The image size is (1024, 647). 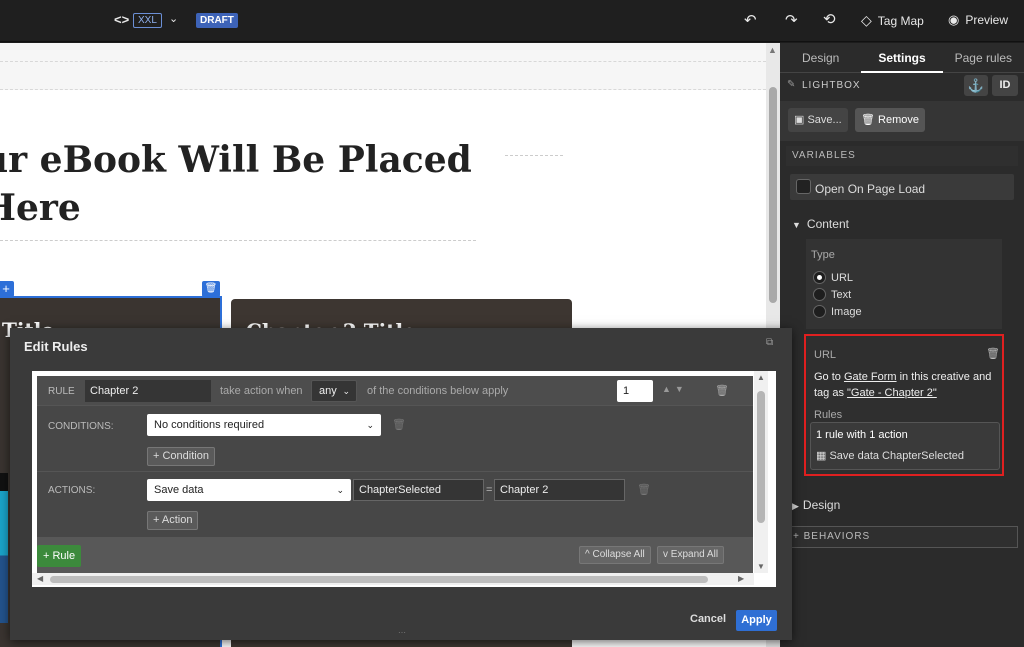 What do you see at coordinates (56, 346) in the screenshot?
I see `dialog-title: Edit Rules` at bounding box center [56, 346].